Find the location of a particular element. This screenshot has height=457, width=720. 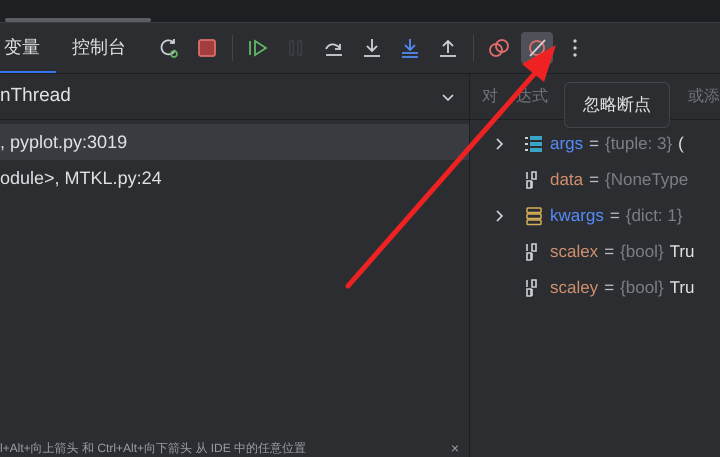

tab: 控制台 is located at coordinates (99, 48).